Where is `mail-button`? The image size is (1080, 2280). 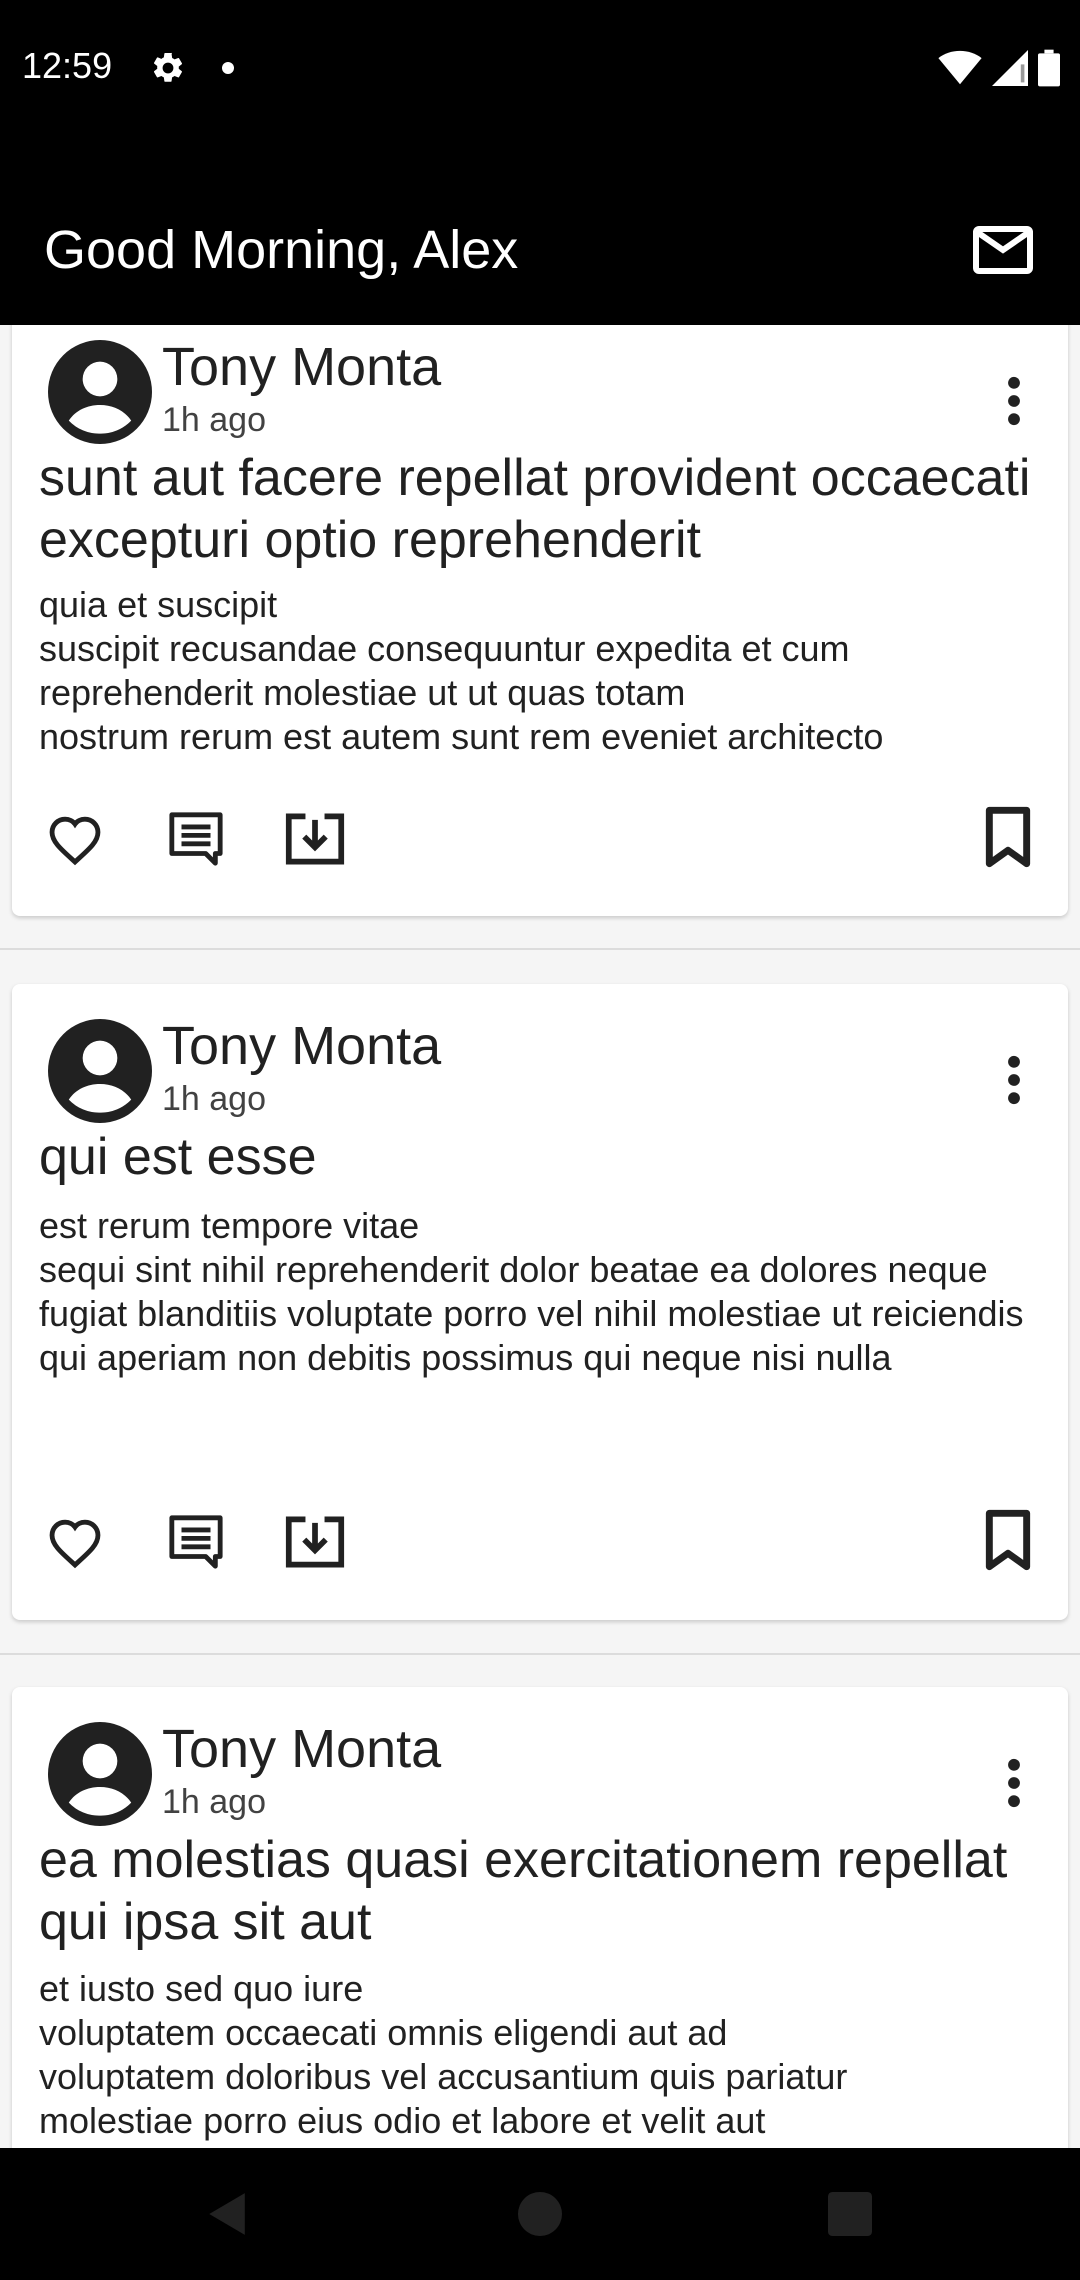 mail-button is located at coordinates (1003, 250).